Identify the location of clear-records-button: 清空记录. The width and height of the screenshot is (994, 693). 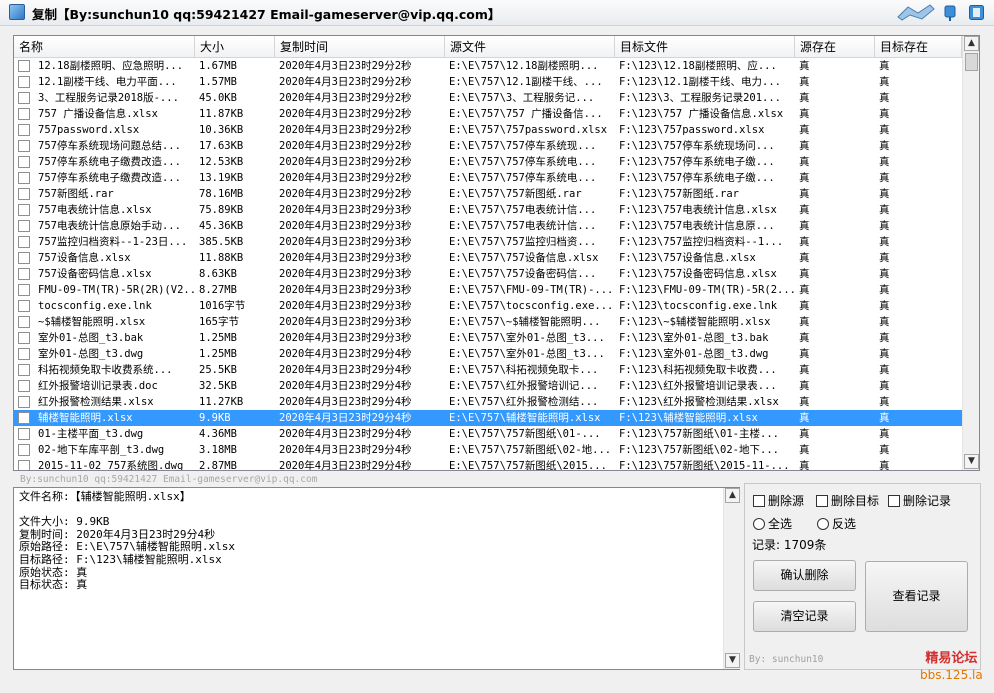
(804, 616).